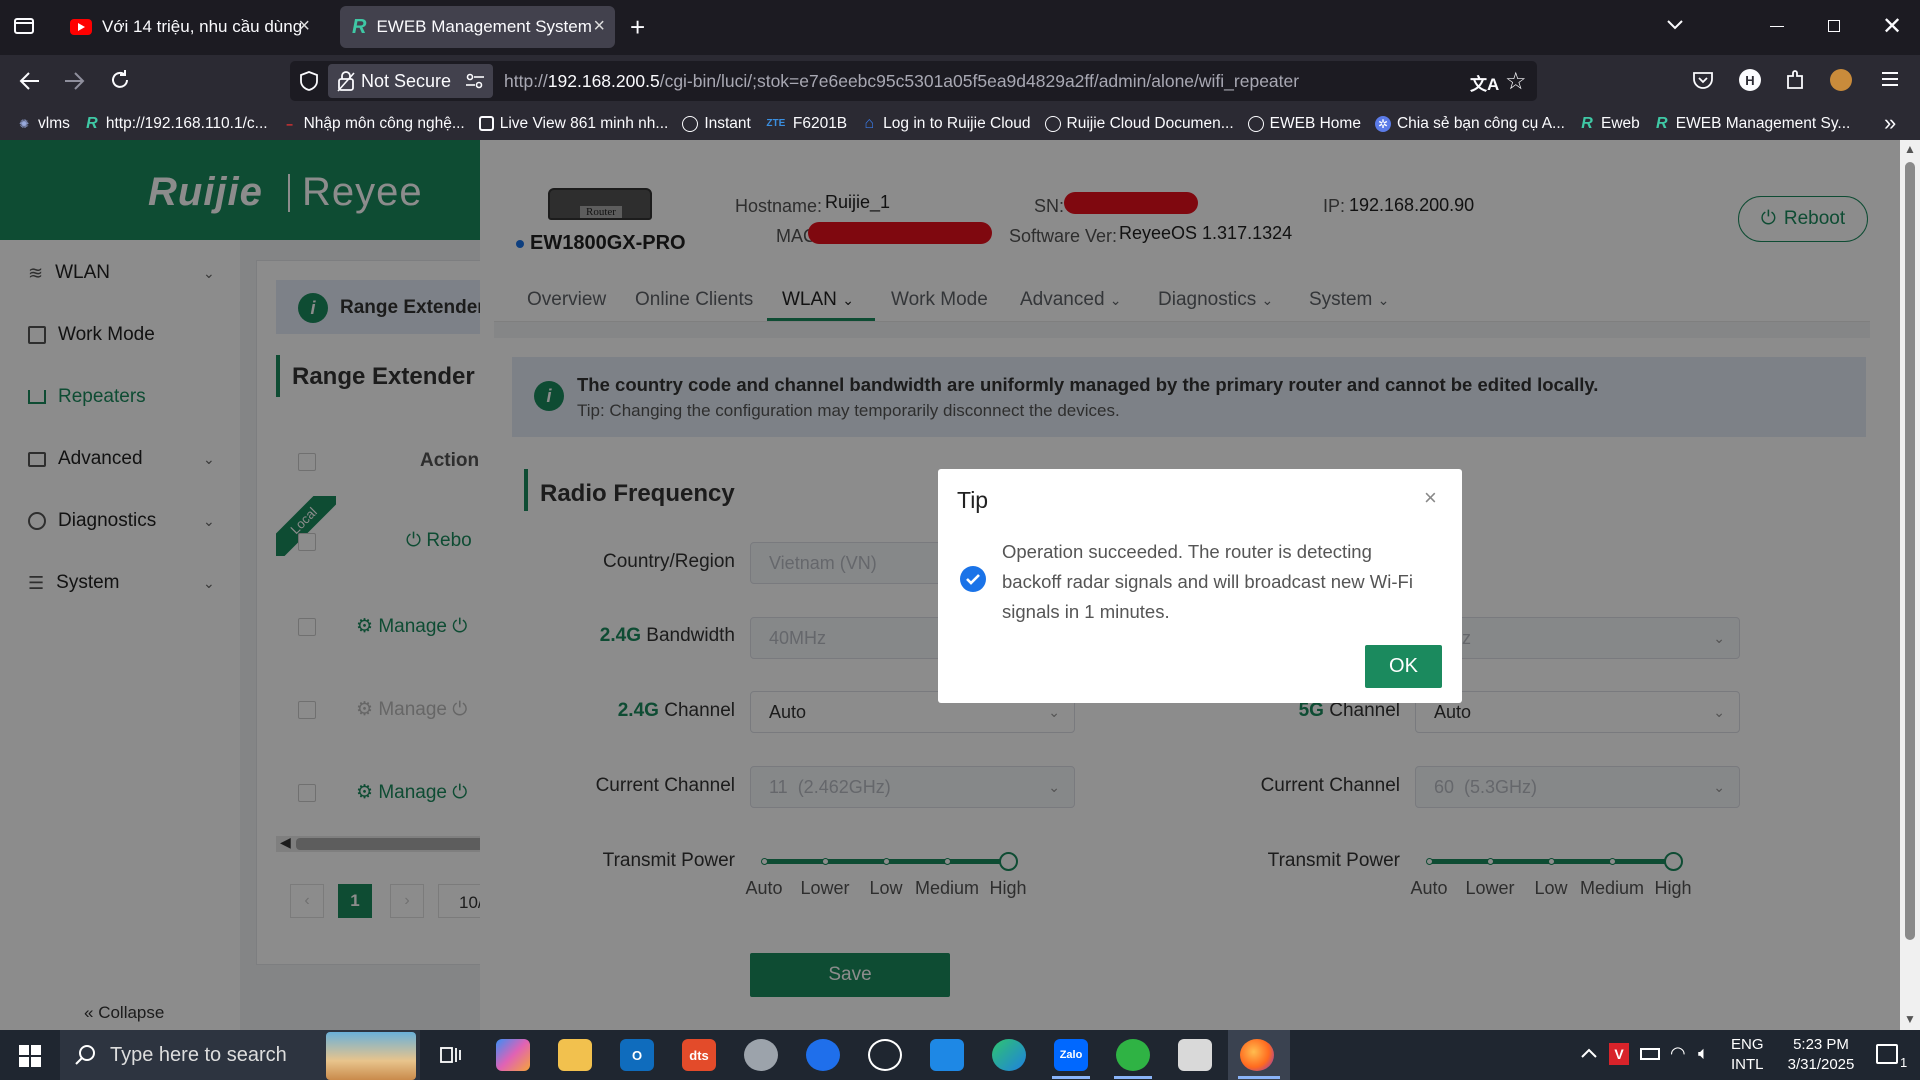 This screenshot has height=1080, width=1920. Describe the element at coordinates (198, 1055) in the screenshot. I see `taskbar-search-input: Type here to search` at that location.